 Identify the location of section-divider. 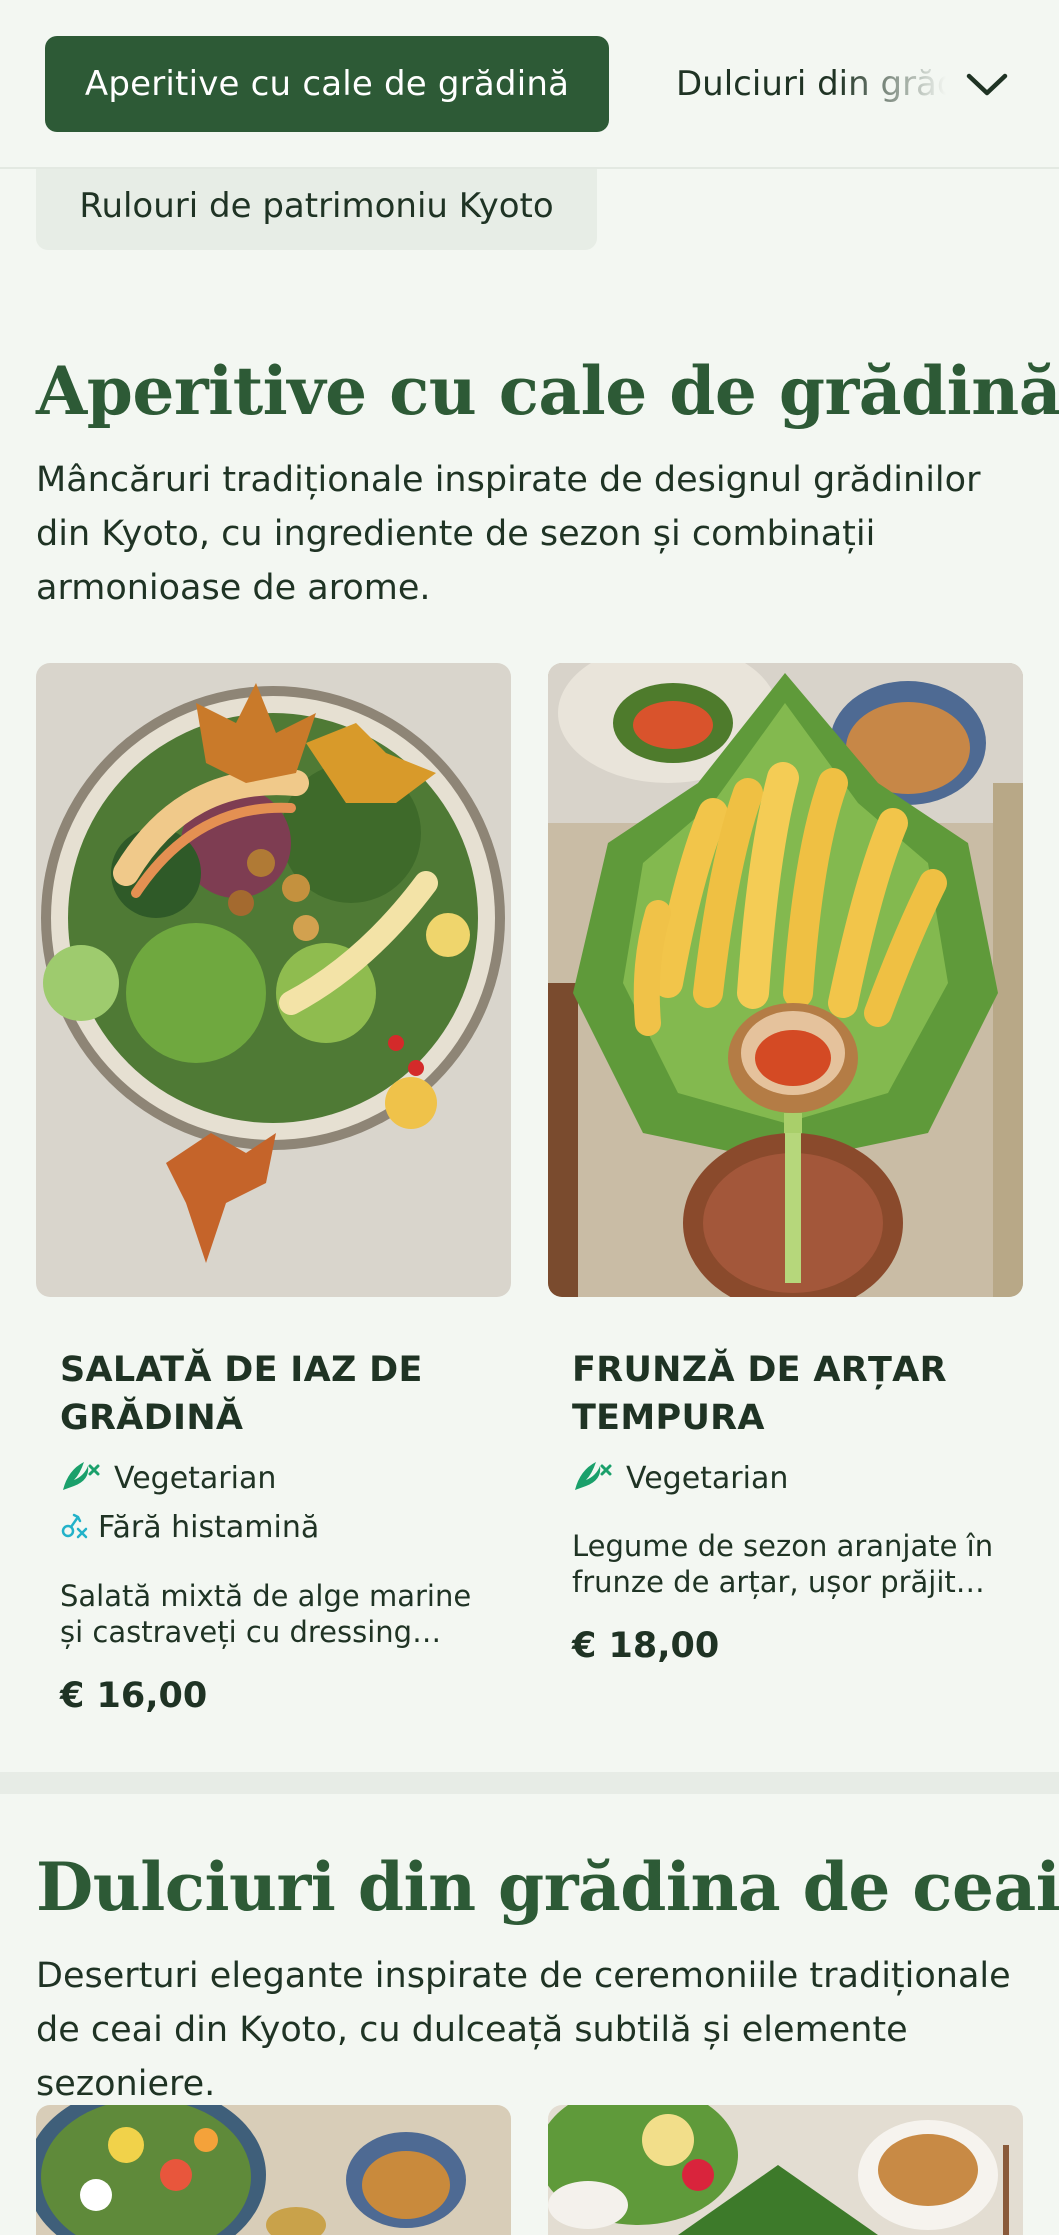
(529, 1783).